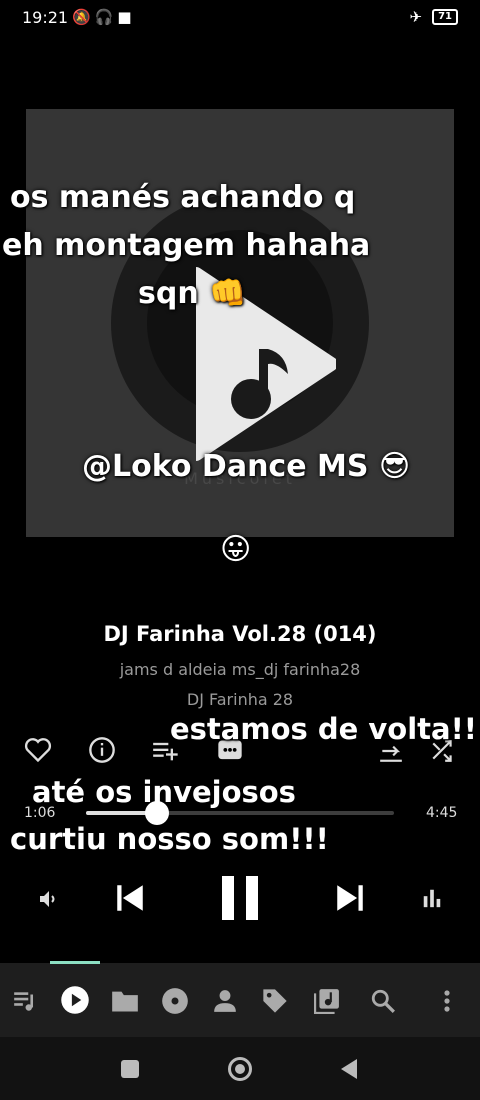 The height and width of the screenshot is (1100, 480). I want to click on tab-folders, so click(125, 1001).